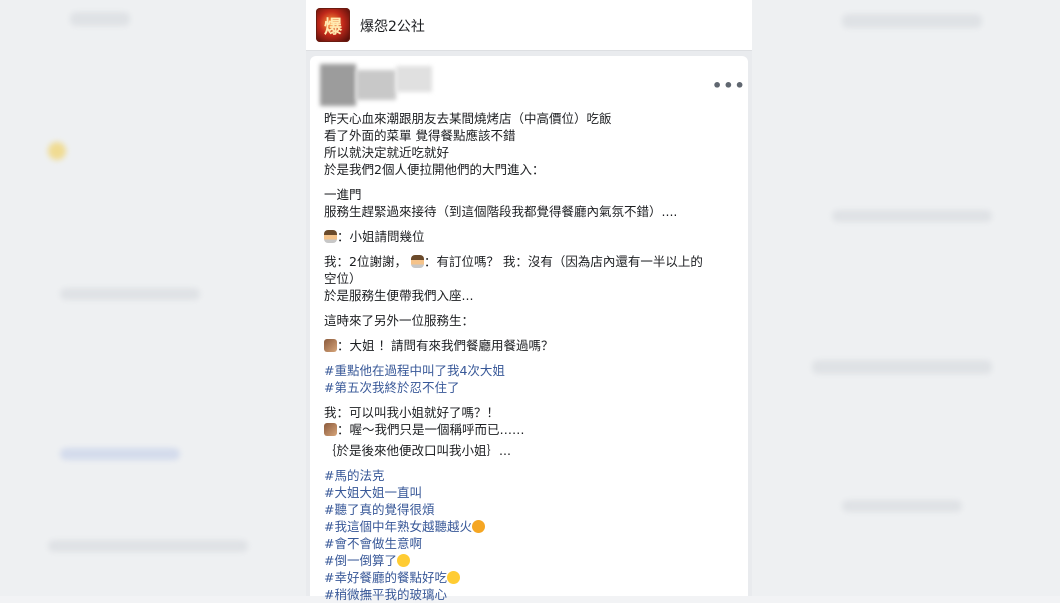  I want to click on post-line: 這時來了另外一位服務生：, so click(399, 320).